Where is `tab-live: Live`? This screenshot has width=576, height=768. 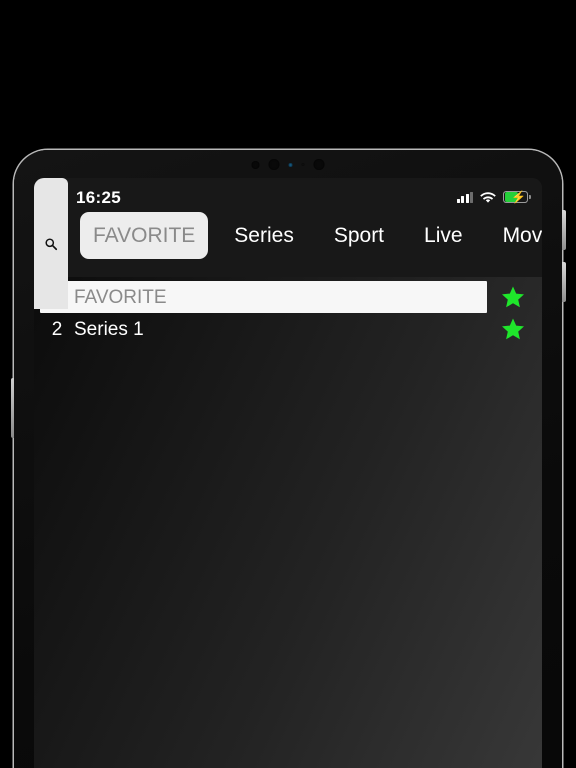
tab-live: Live is located at coordinates (443, 235).